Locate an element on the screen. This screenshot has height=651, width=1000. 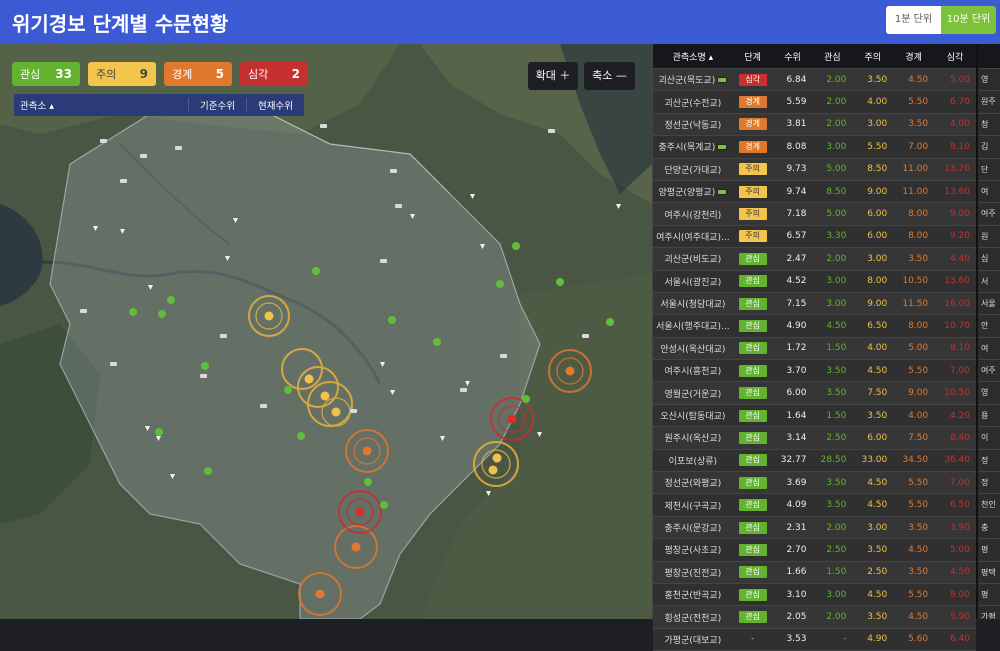
col-alert: 경계 is located at coordinates (913, 56).